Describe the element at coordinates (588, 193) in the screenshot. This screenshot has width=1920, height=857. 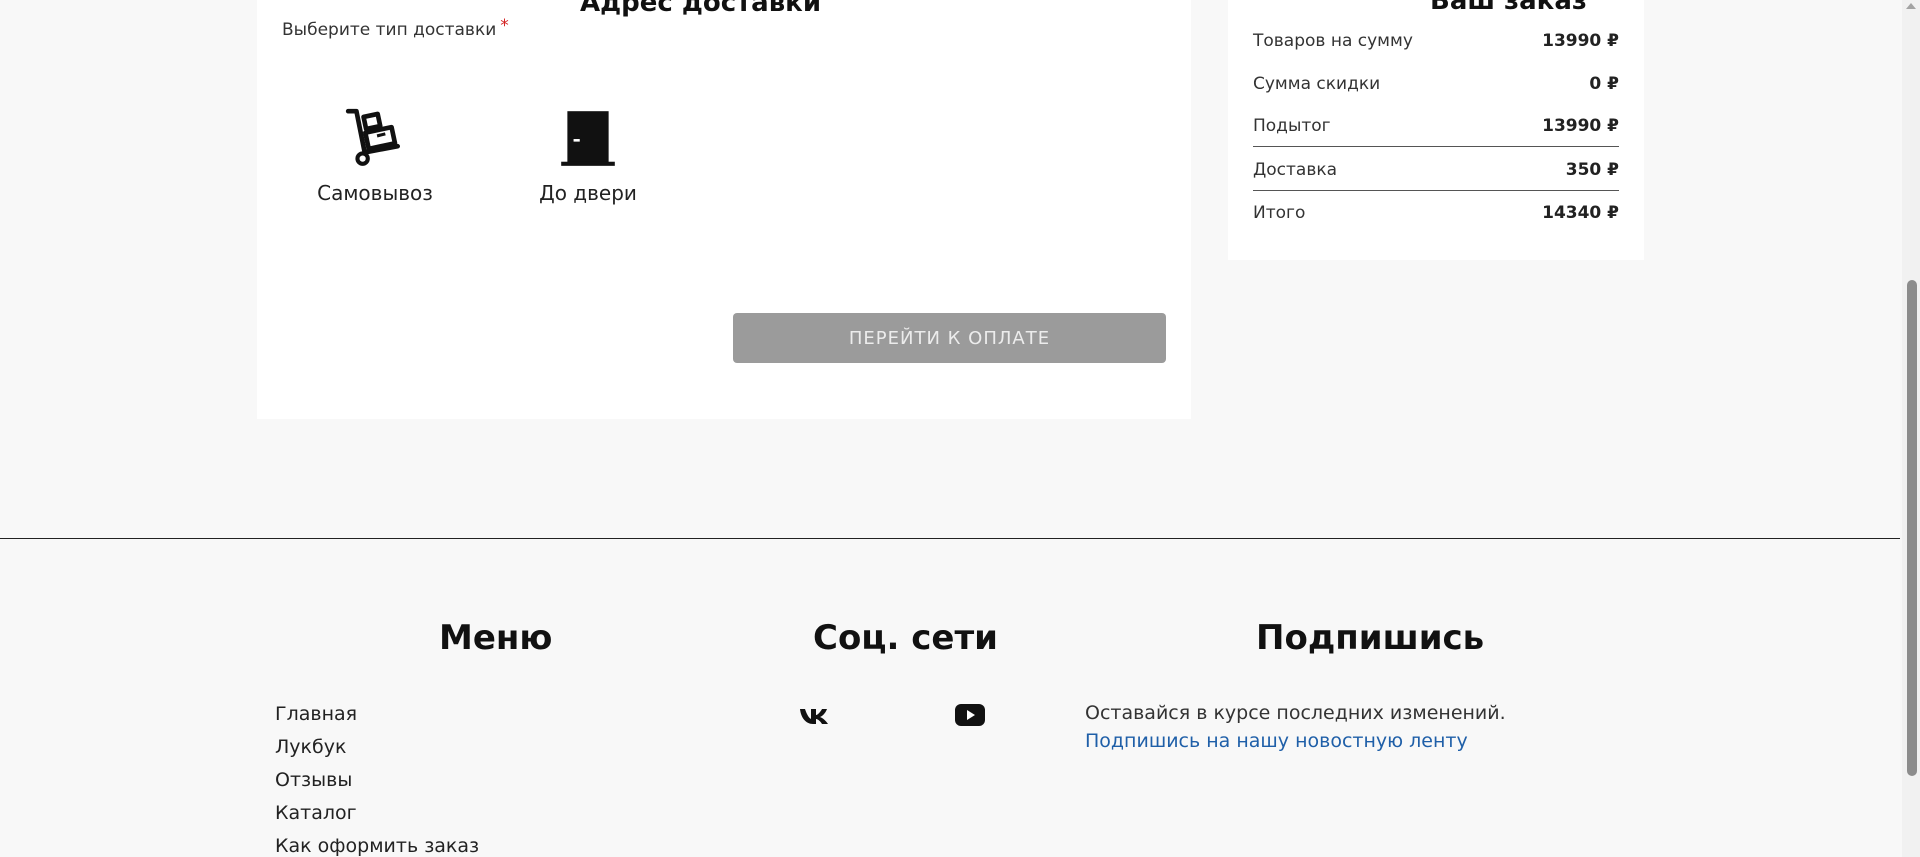
I see `delivery-option-label: До двери` at that location.